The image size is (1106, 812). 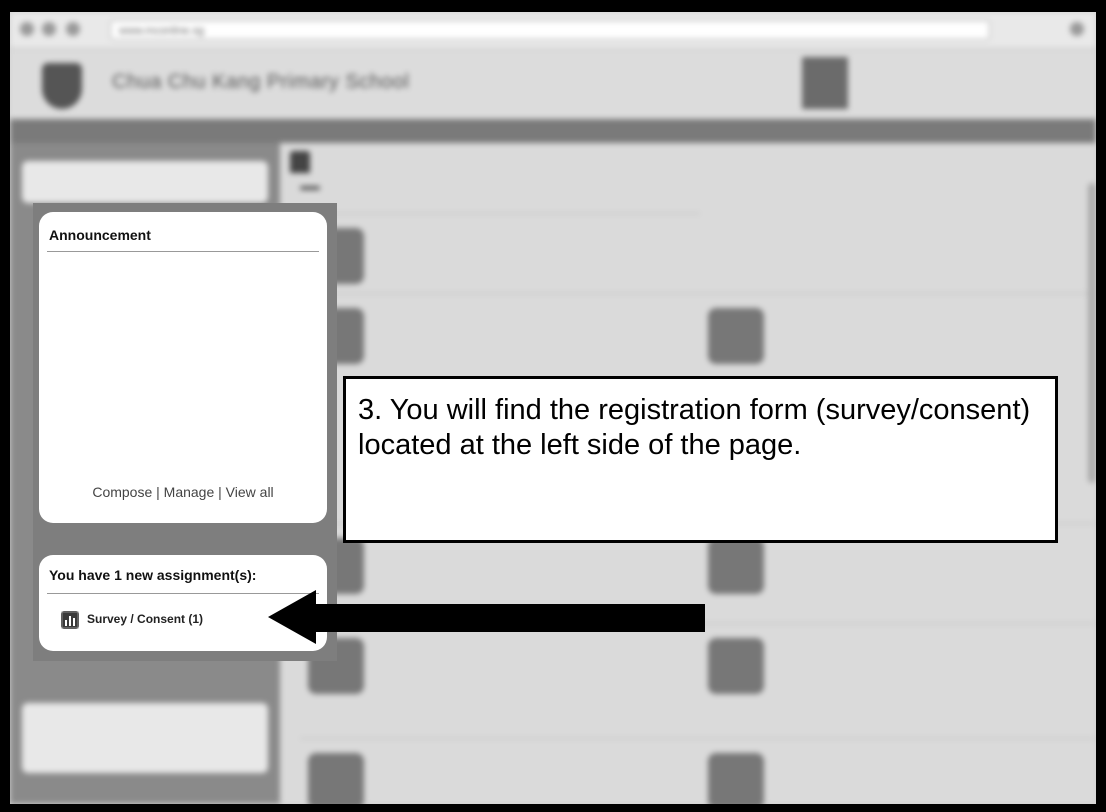 I want to click on address-bar: www.mconline.sg, so click(x=550, y=30).